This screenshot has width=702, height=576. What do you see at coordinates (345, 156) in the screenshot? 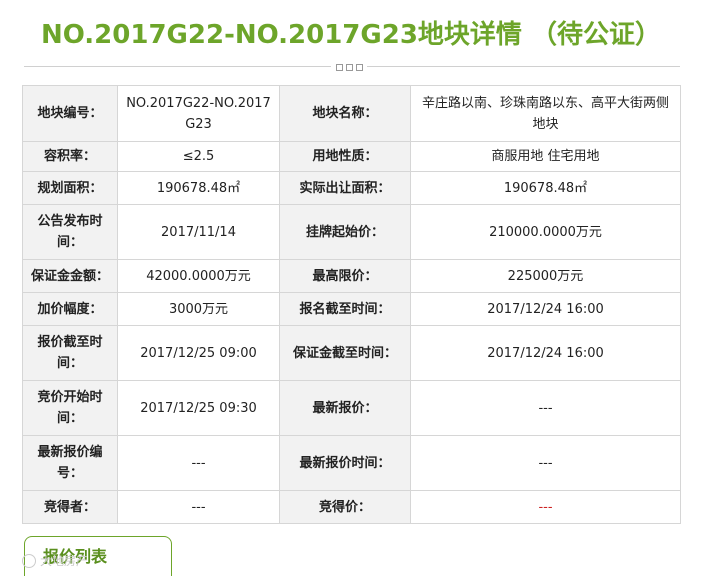
I see `label-land-use: 用地性质：` at bounding box center [345, 156].